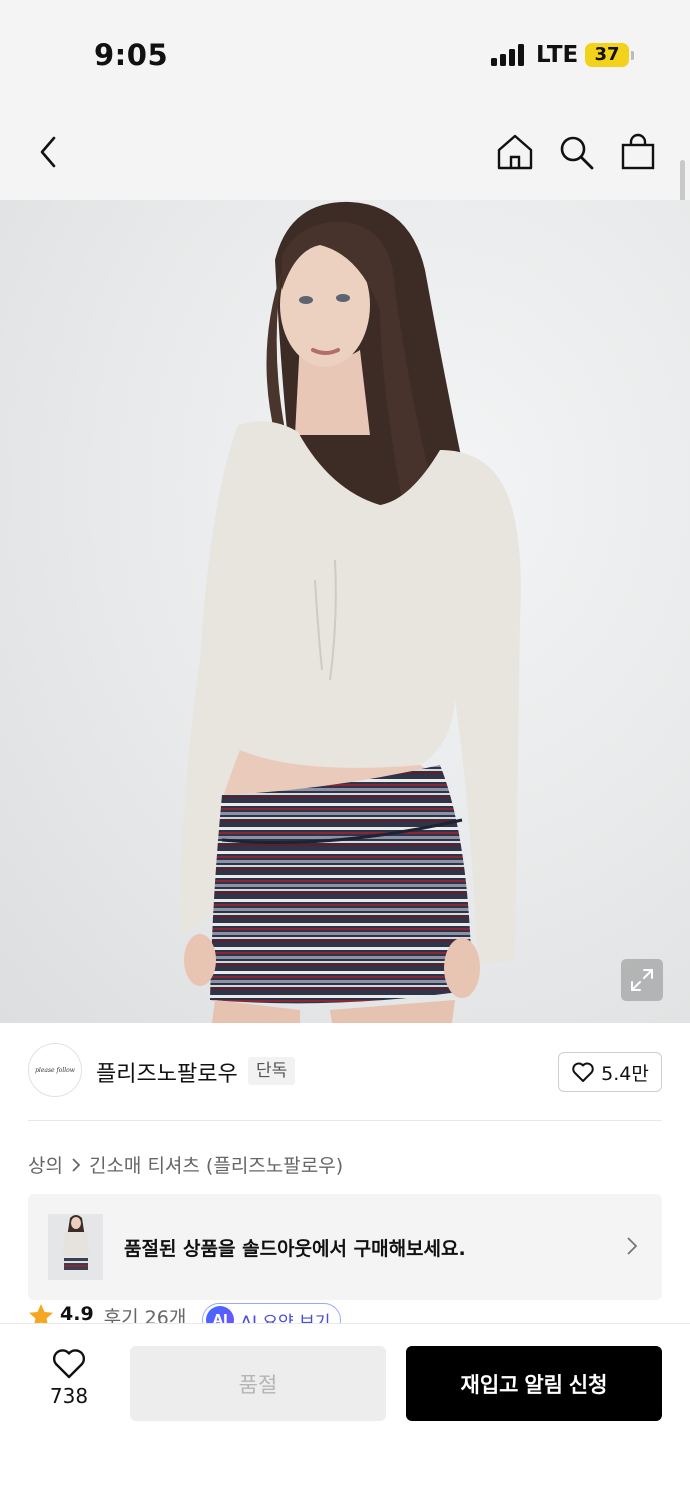 The height and width of the screenshot is (1500, 690). I want to click on brand-name: 플리즈노팔로우, so click(167, 1072).